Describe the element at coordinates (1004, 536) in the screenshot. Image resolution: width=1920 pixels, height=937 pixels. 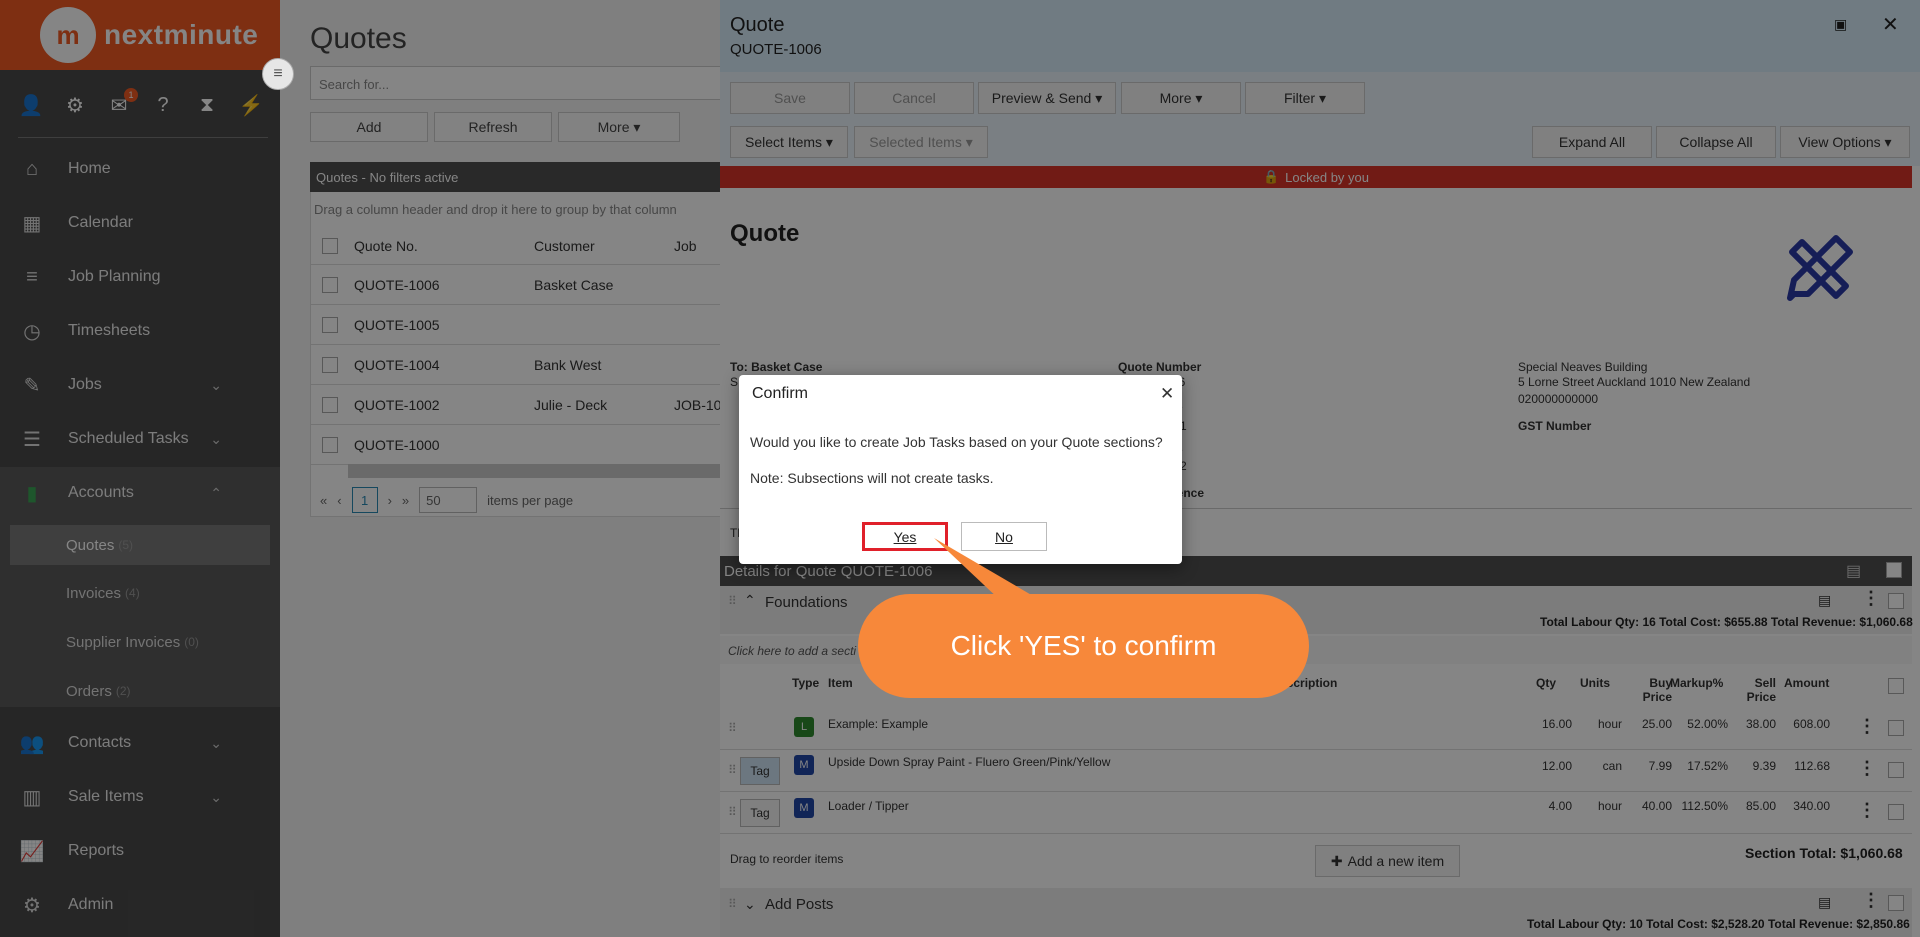
I see `no-button: No` at that location.